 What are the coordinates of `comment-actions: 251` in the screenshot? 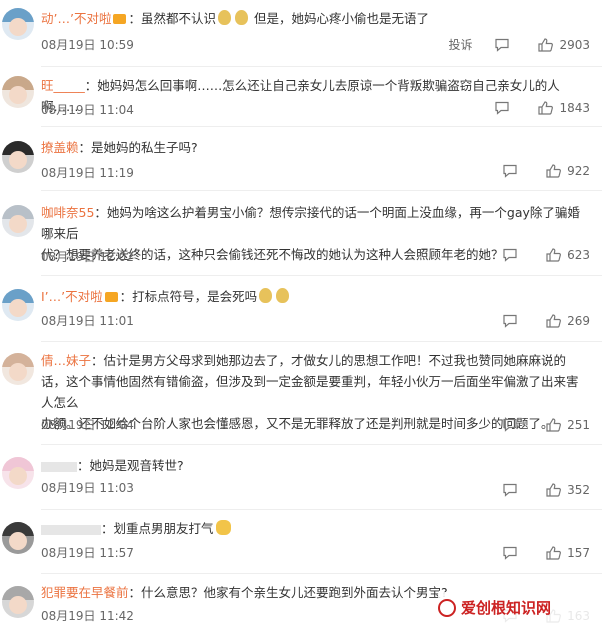 It's located at (546, 425).